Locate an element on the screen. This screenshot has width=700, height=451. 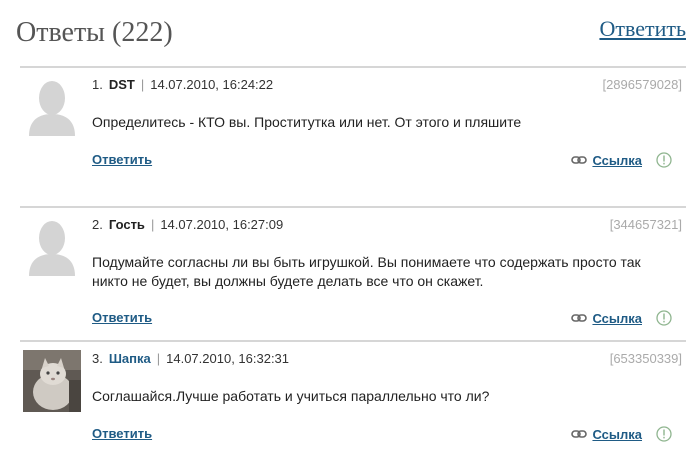
answer-date: 14.07.2010, 16:32:31 is located at coordinates (228, 358).